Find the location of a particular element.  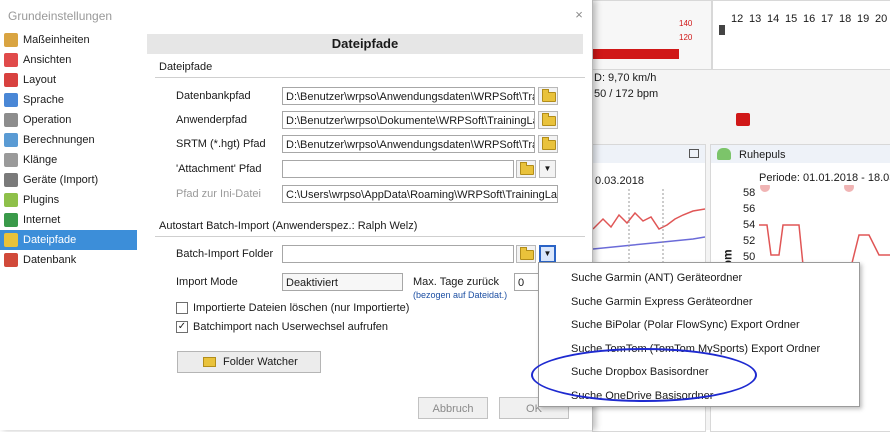

bpm-tick: 56 is located at coordinates (749, 209).